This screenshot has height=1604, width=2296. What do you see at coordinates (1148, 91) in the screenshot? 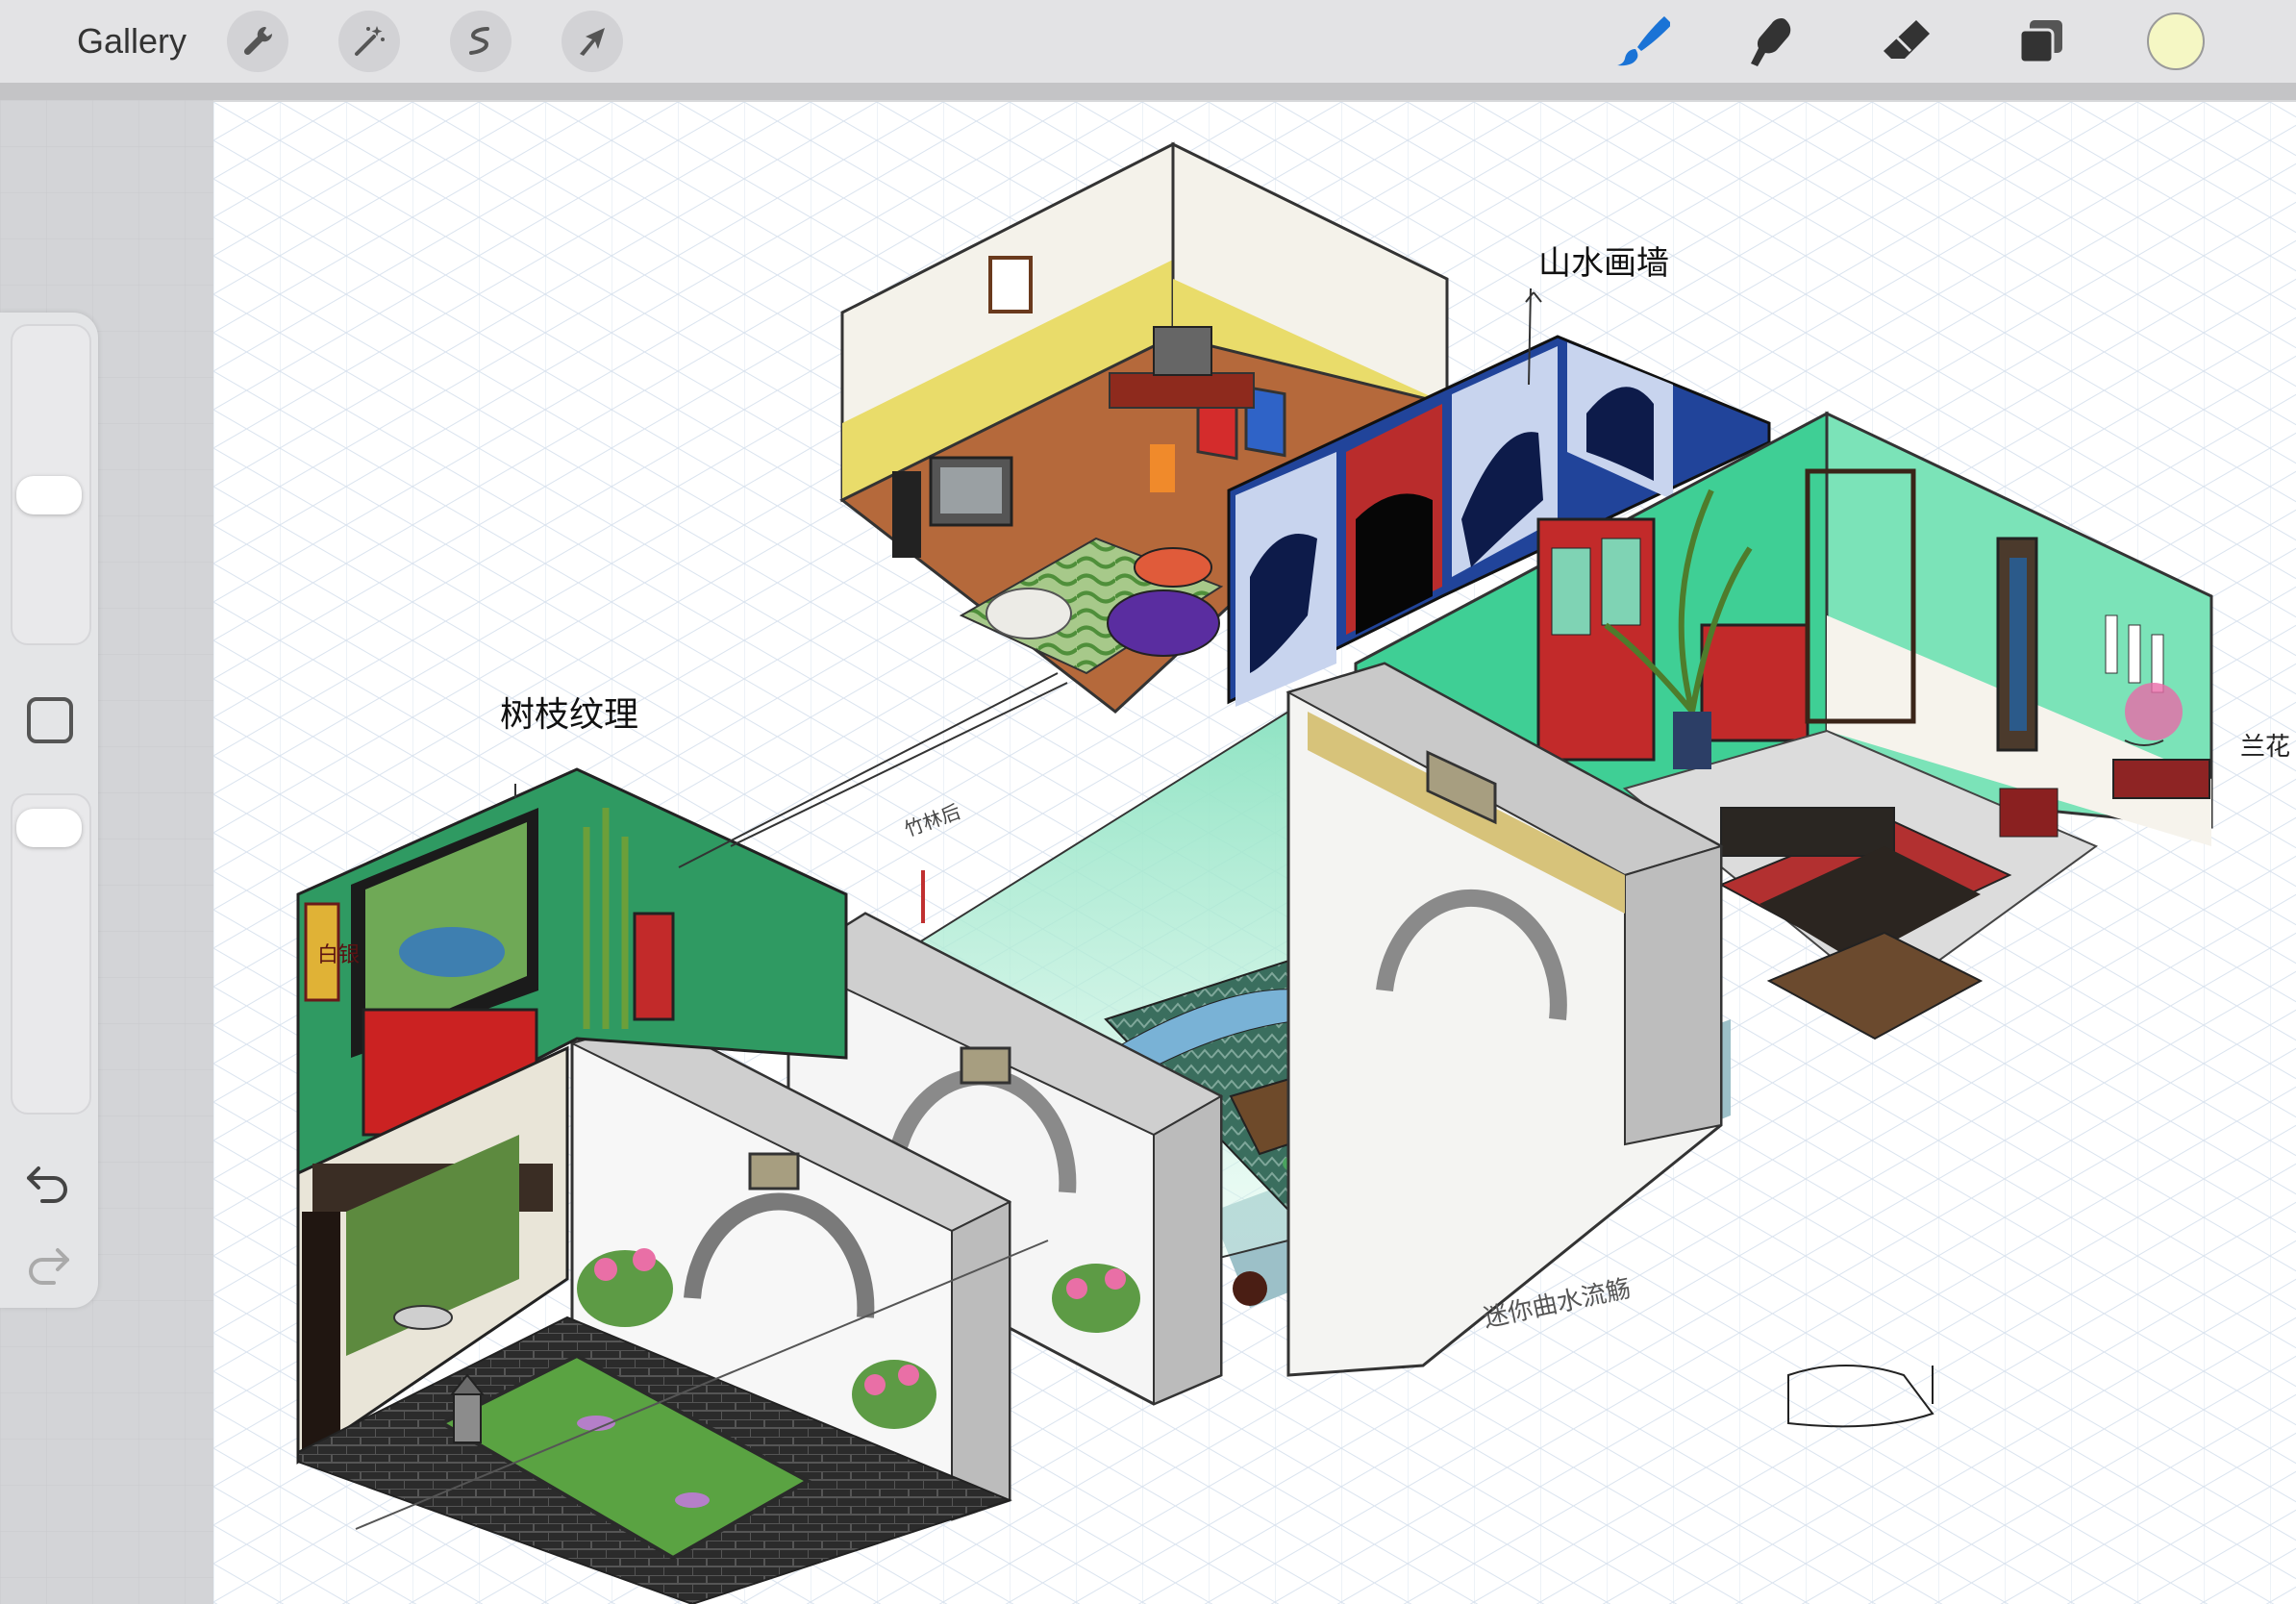
I see `toolbar-divider` at bounding box center [1148, 91].